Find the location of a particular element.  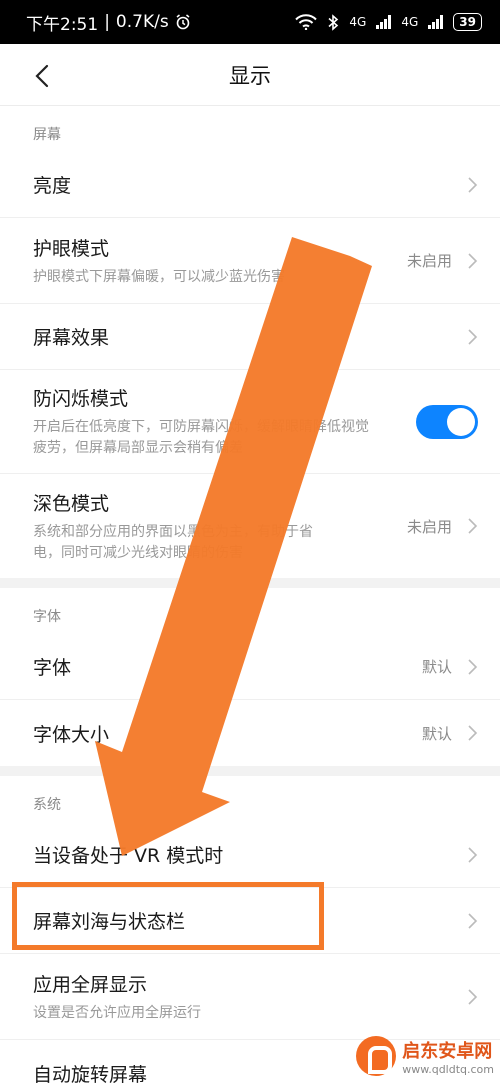

status-time: 下午2:51 is located at coordinates (62, 24).